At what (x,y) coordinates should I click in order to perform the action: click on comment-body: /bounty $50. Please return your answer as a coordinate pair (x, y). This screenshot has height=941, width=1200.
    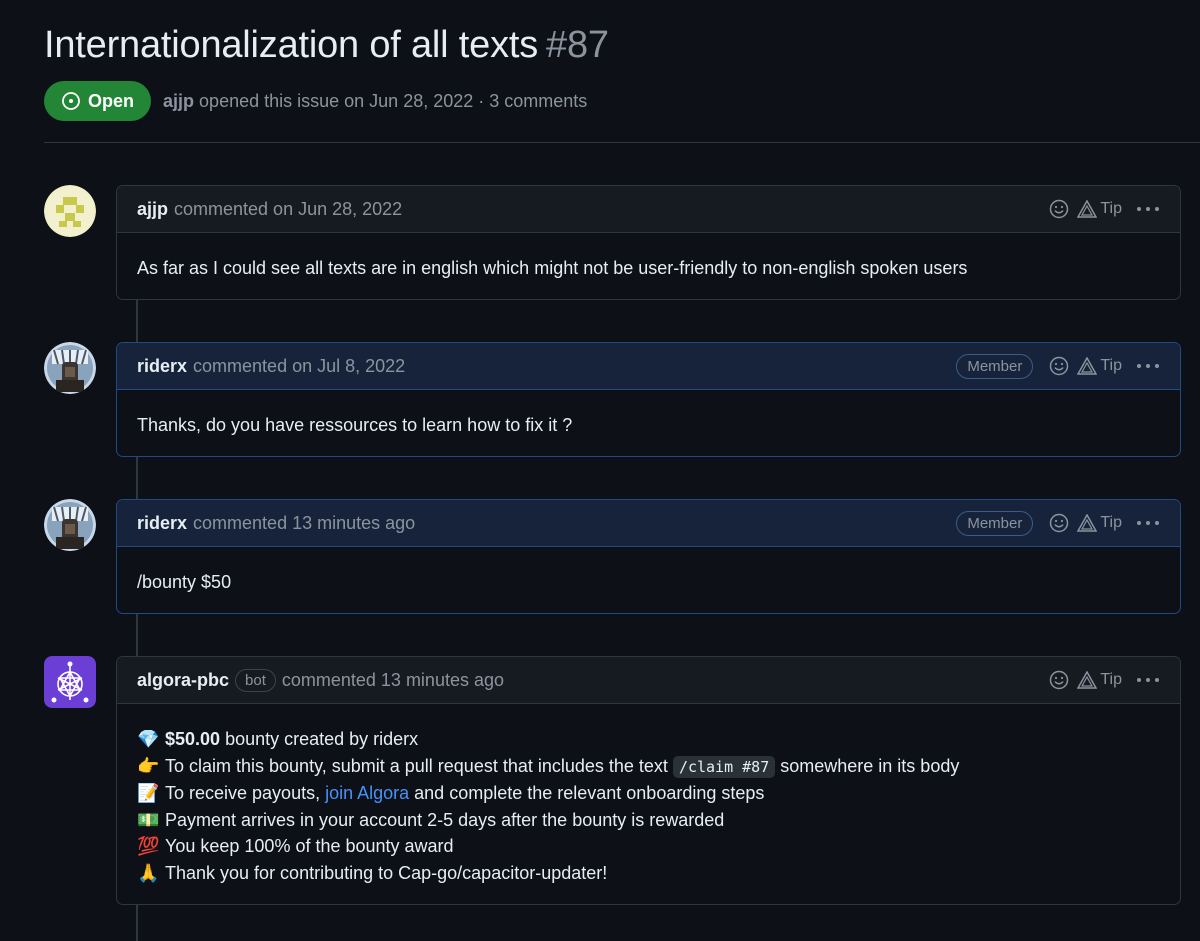
    Looking at the image, I should click on (184, 582).